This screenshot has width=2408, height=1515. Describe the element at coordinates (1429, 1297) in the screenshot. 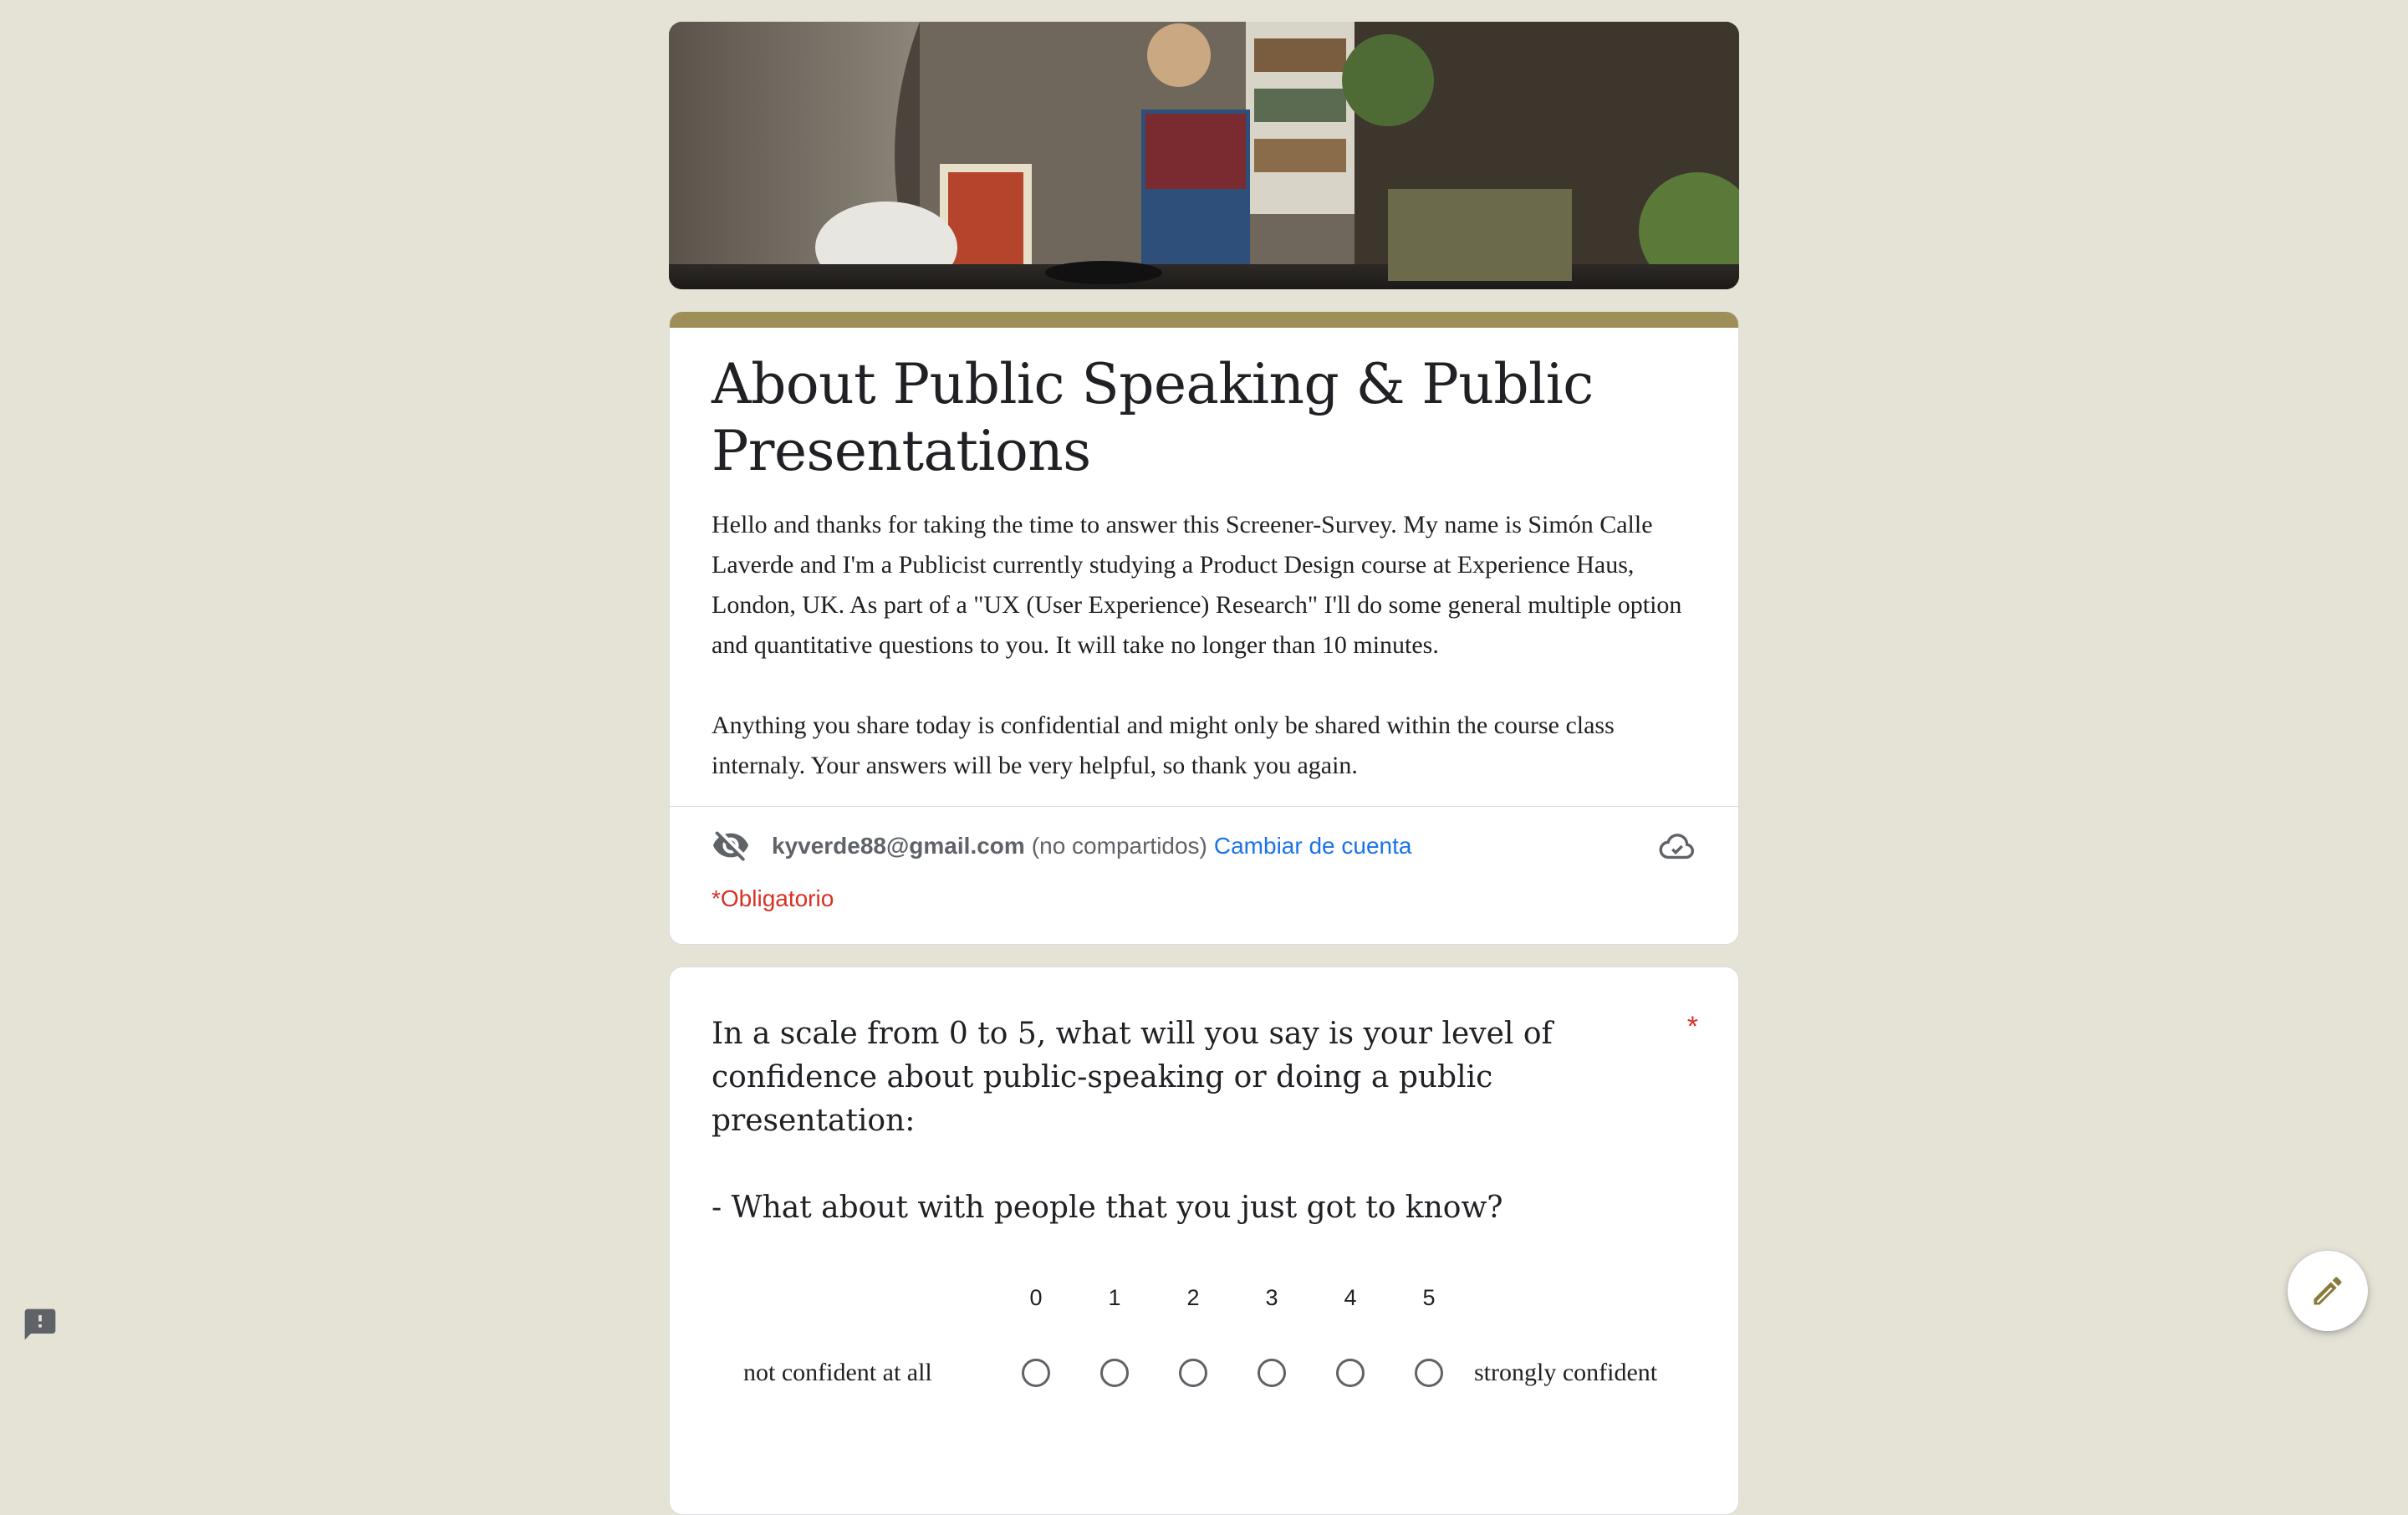

I see `scale-option-label: 5` at that location.